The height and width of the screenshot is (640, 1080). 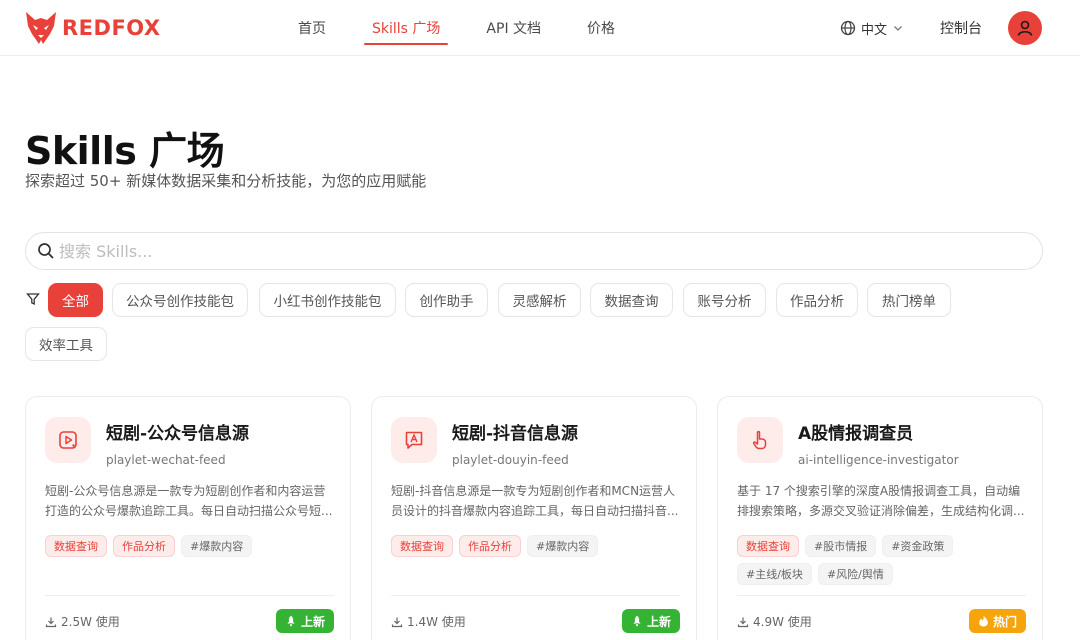 What do you see at coordinates (878, 460) in the screenshot?
I see `card-slug: ai-intelligence-investigator` at bounding box center [878, 460].